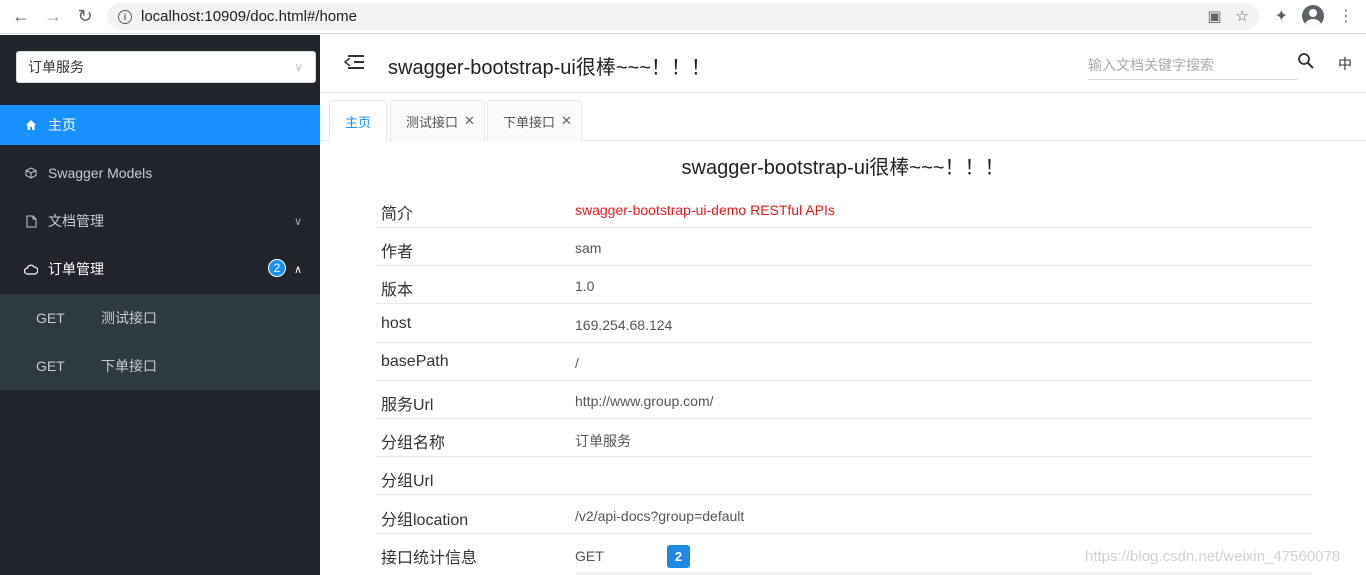  What do you see at coordinates (425, 520) in the screenshot?
I see `row-label: 分组location` at bounding box center [425, 520].